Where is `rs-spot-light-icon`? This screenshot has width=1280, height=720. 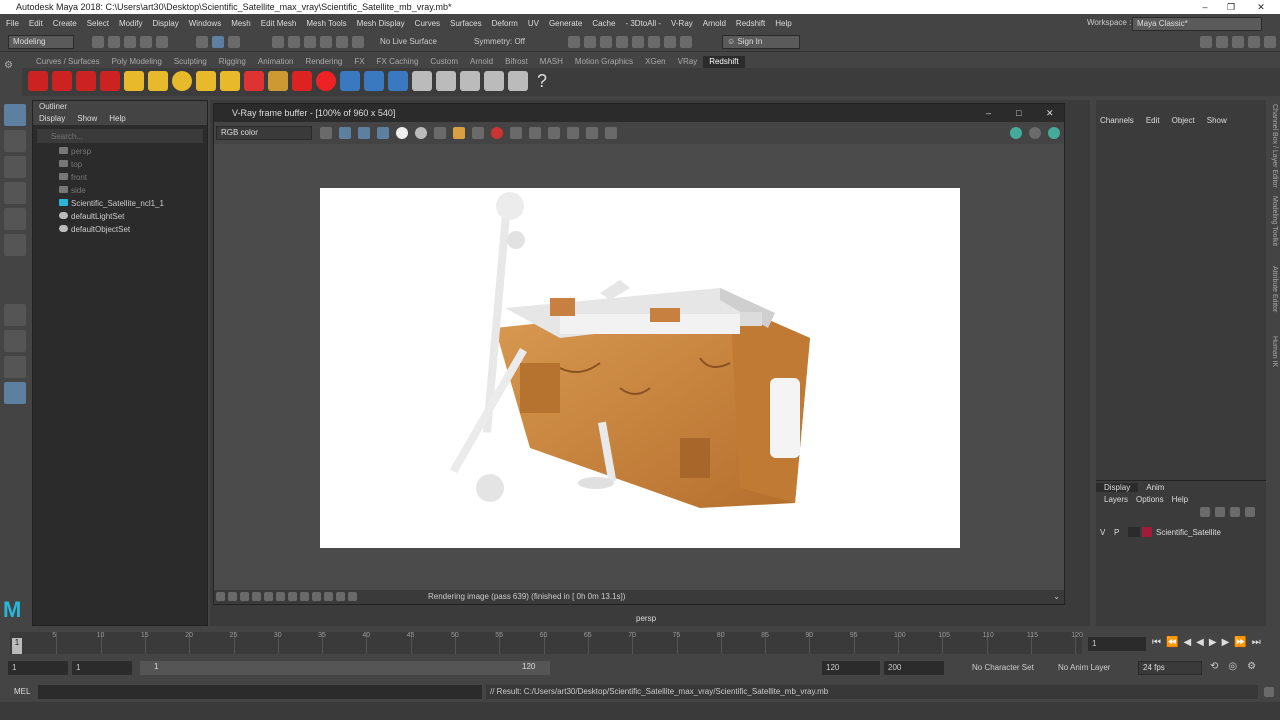
rs-spot-light-icon is located at coordinates (182, 81).